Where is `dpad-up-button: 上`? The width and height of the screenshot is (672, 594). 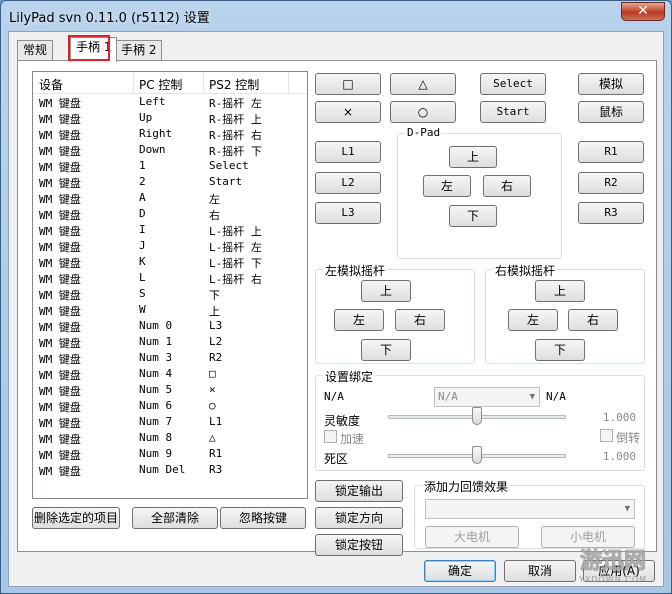 dpad-up-button: 上 is located at coordinates (473, 157).